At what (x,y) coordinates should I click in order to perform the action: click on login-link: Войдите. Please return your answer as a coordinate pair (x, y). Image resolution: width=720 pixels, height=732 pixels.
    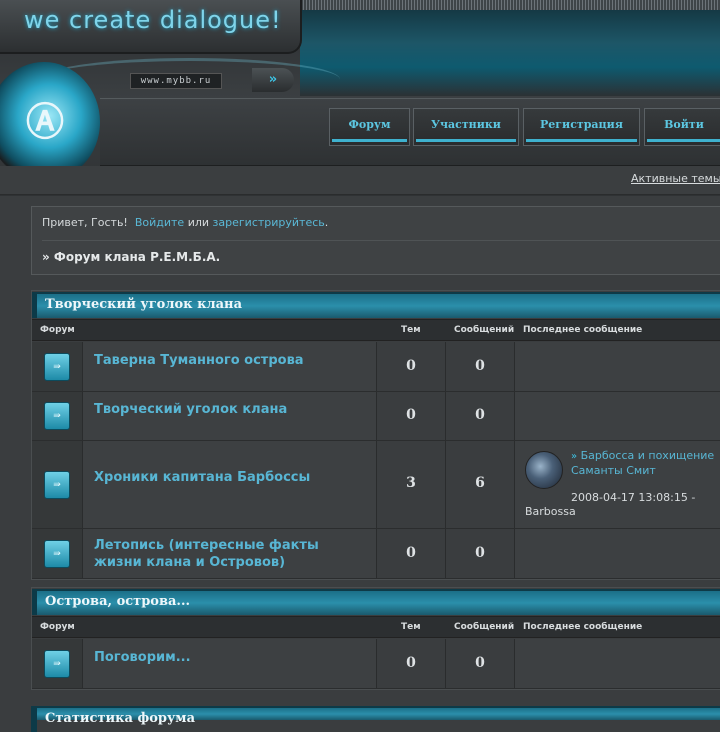
    Looking at the image, I should click on (159, 222).